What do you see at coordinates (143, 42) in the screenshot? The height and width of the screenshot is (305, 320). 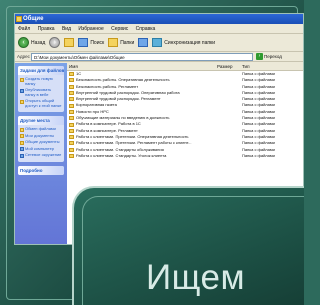 I see `views-button` at bounding box center [143, 42].